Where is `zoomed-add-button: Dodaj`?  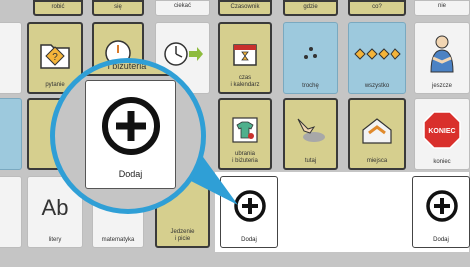 zoomed-add-button: Dodaj is located at coordinates (130, 134).